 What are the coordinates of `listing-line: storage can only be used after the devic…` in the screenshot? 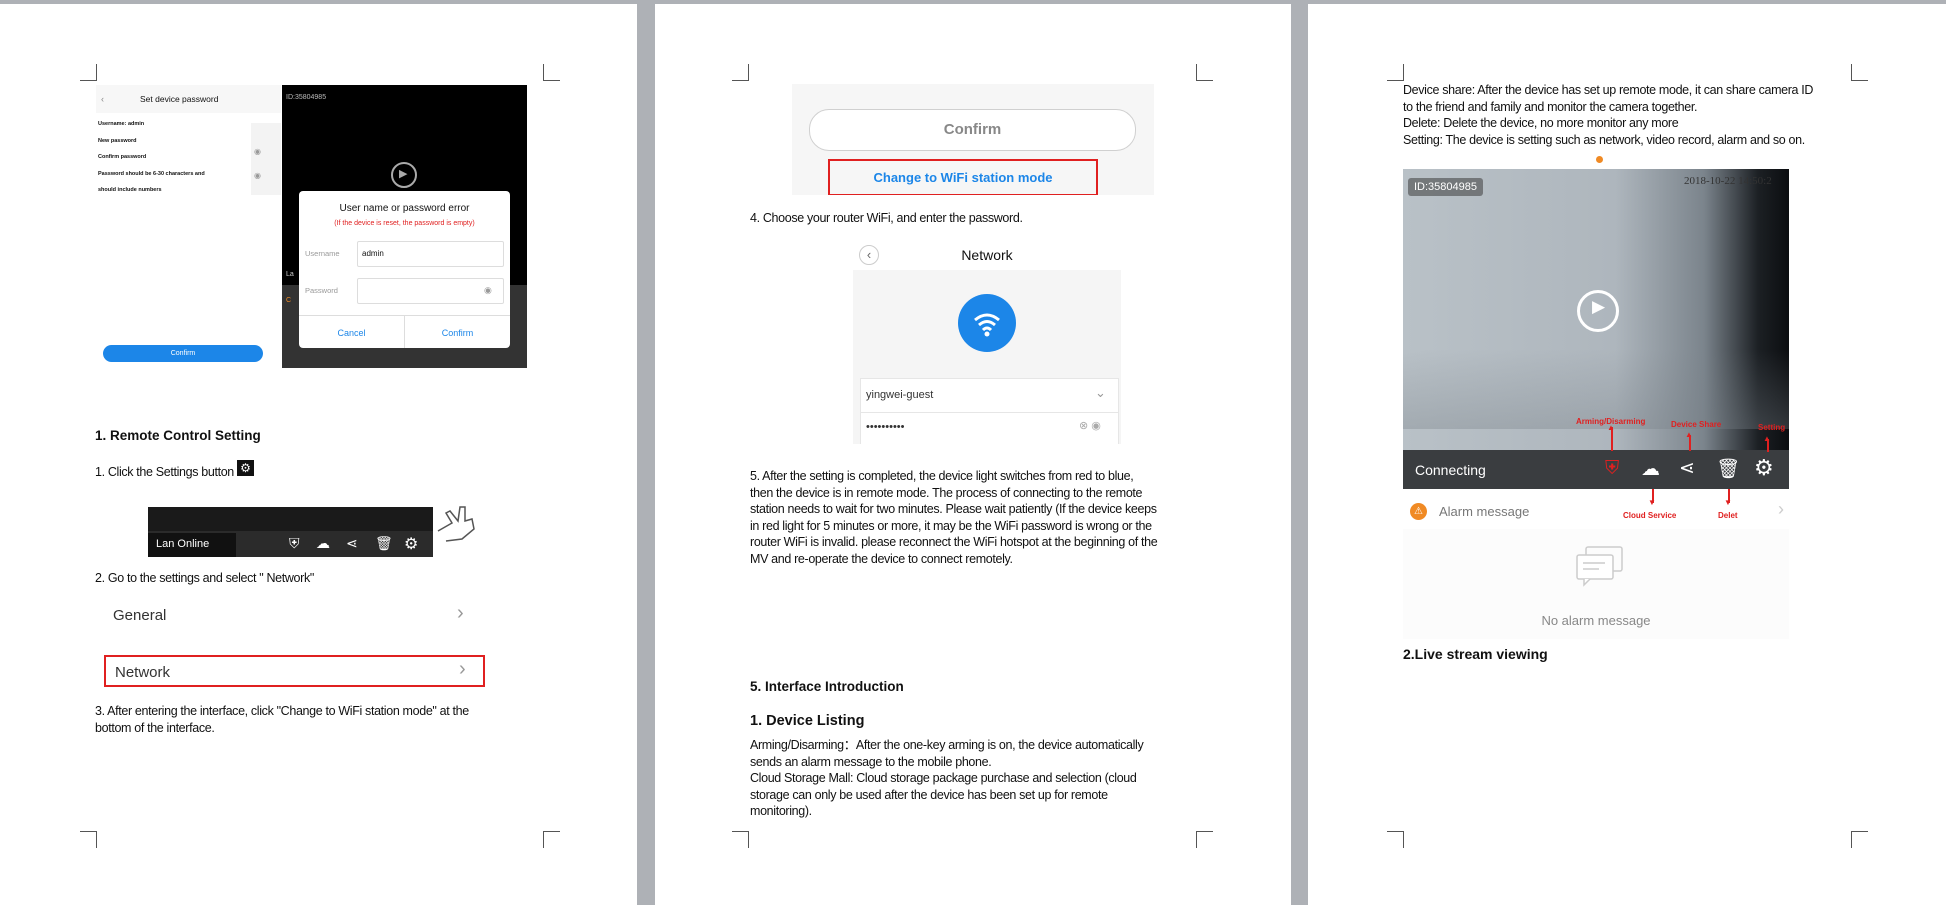 It's located at (929, 794).